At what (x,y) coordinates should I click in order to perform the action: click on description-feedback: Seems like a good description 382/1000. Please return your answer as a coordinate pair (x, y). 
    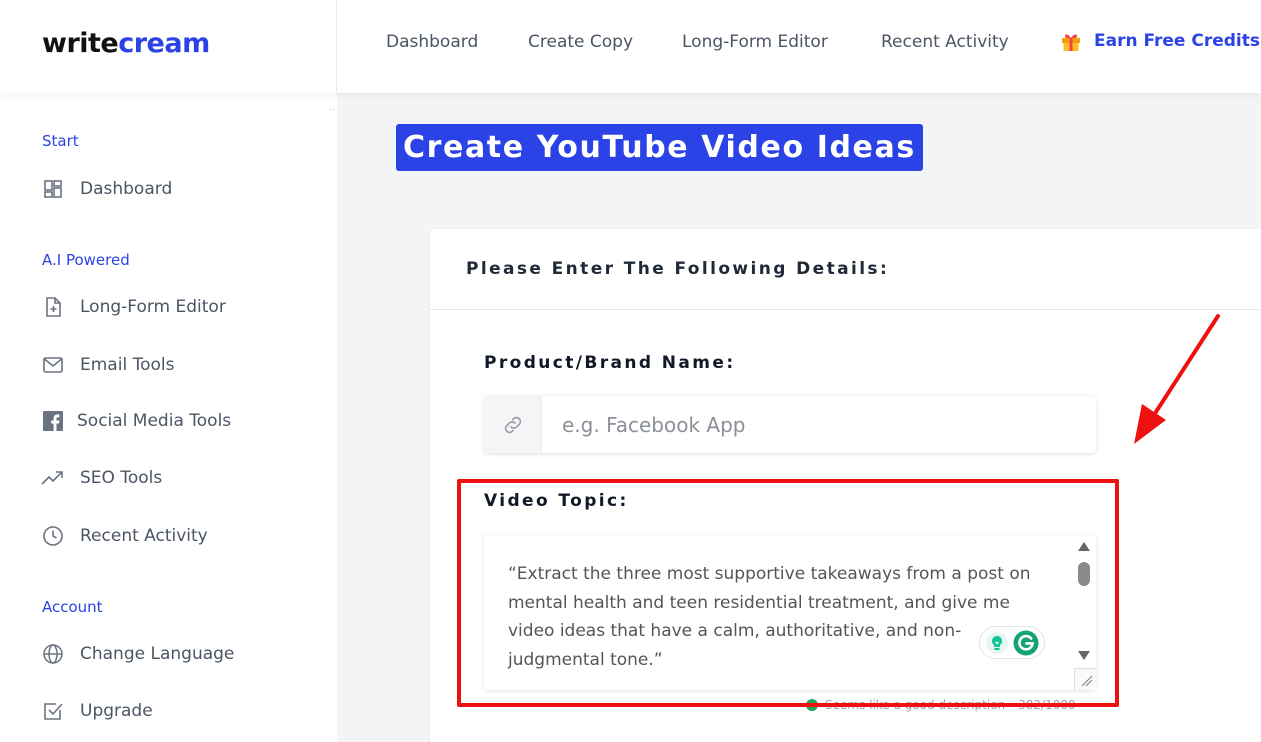
    Looking at the image, I should click on (941, 705).